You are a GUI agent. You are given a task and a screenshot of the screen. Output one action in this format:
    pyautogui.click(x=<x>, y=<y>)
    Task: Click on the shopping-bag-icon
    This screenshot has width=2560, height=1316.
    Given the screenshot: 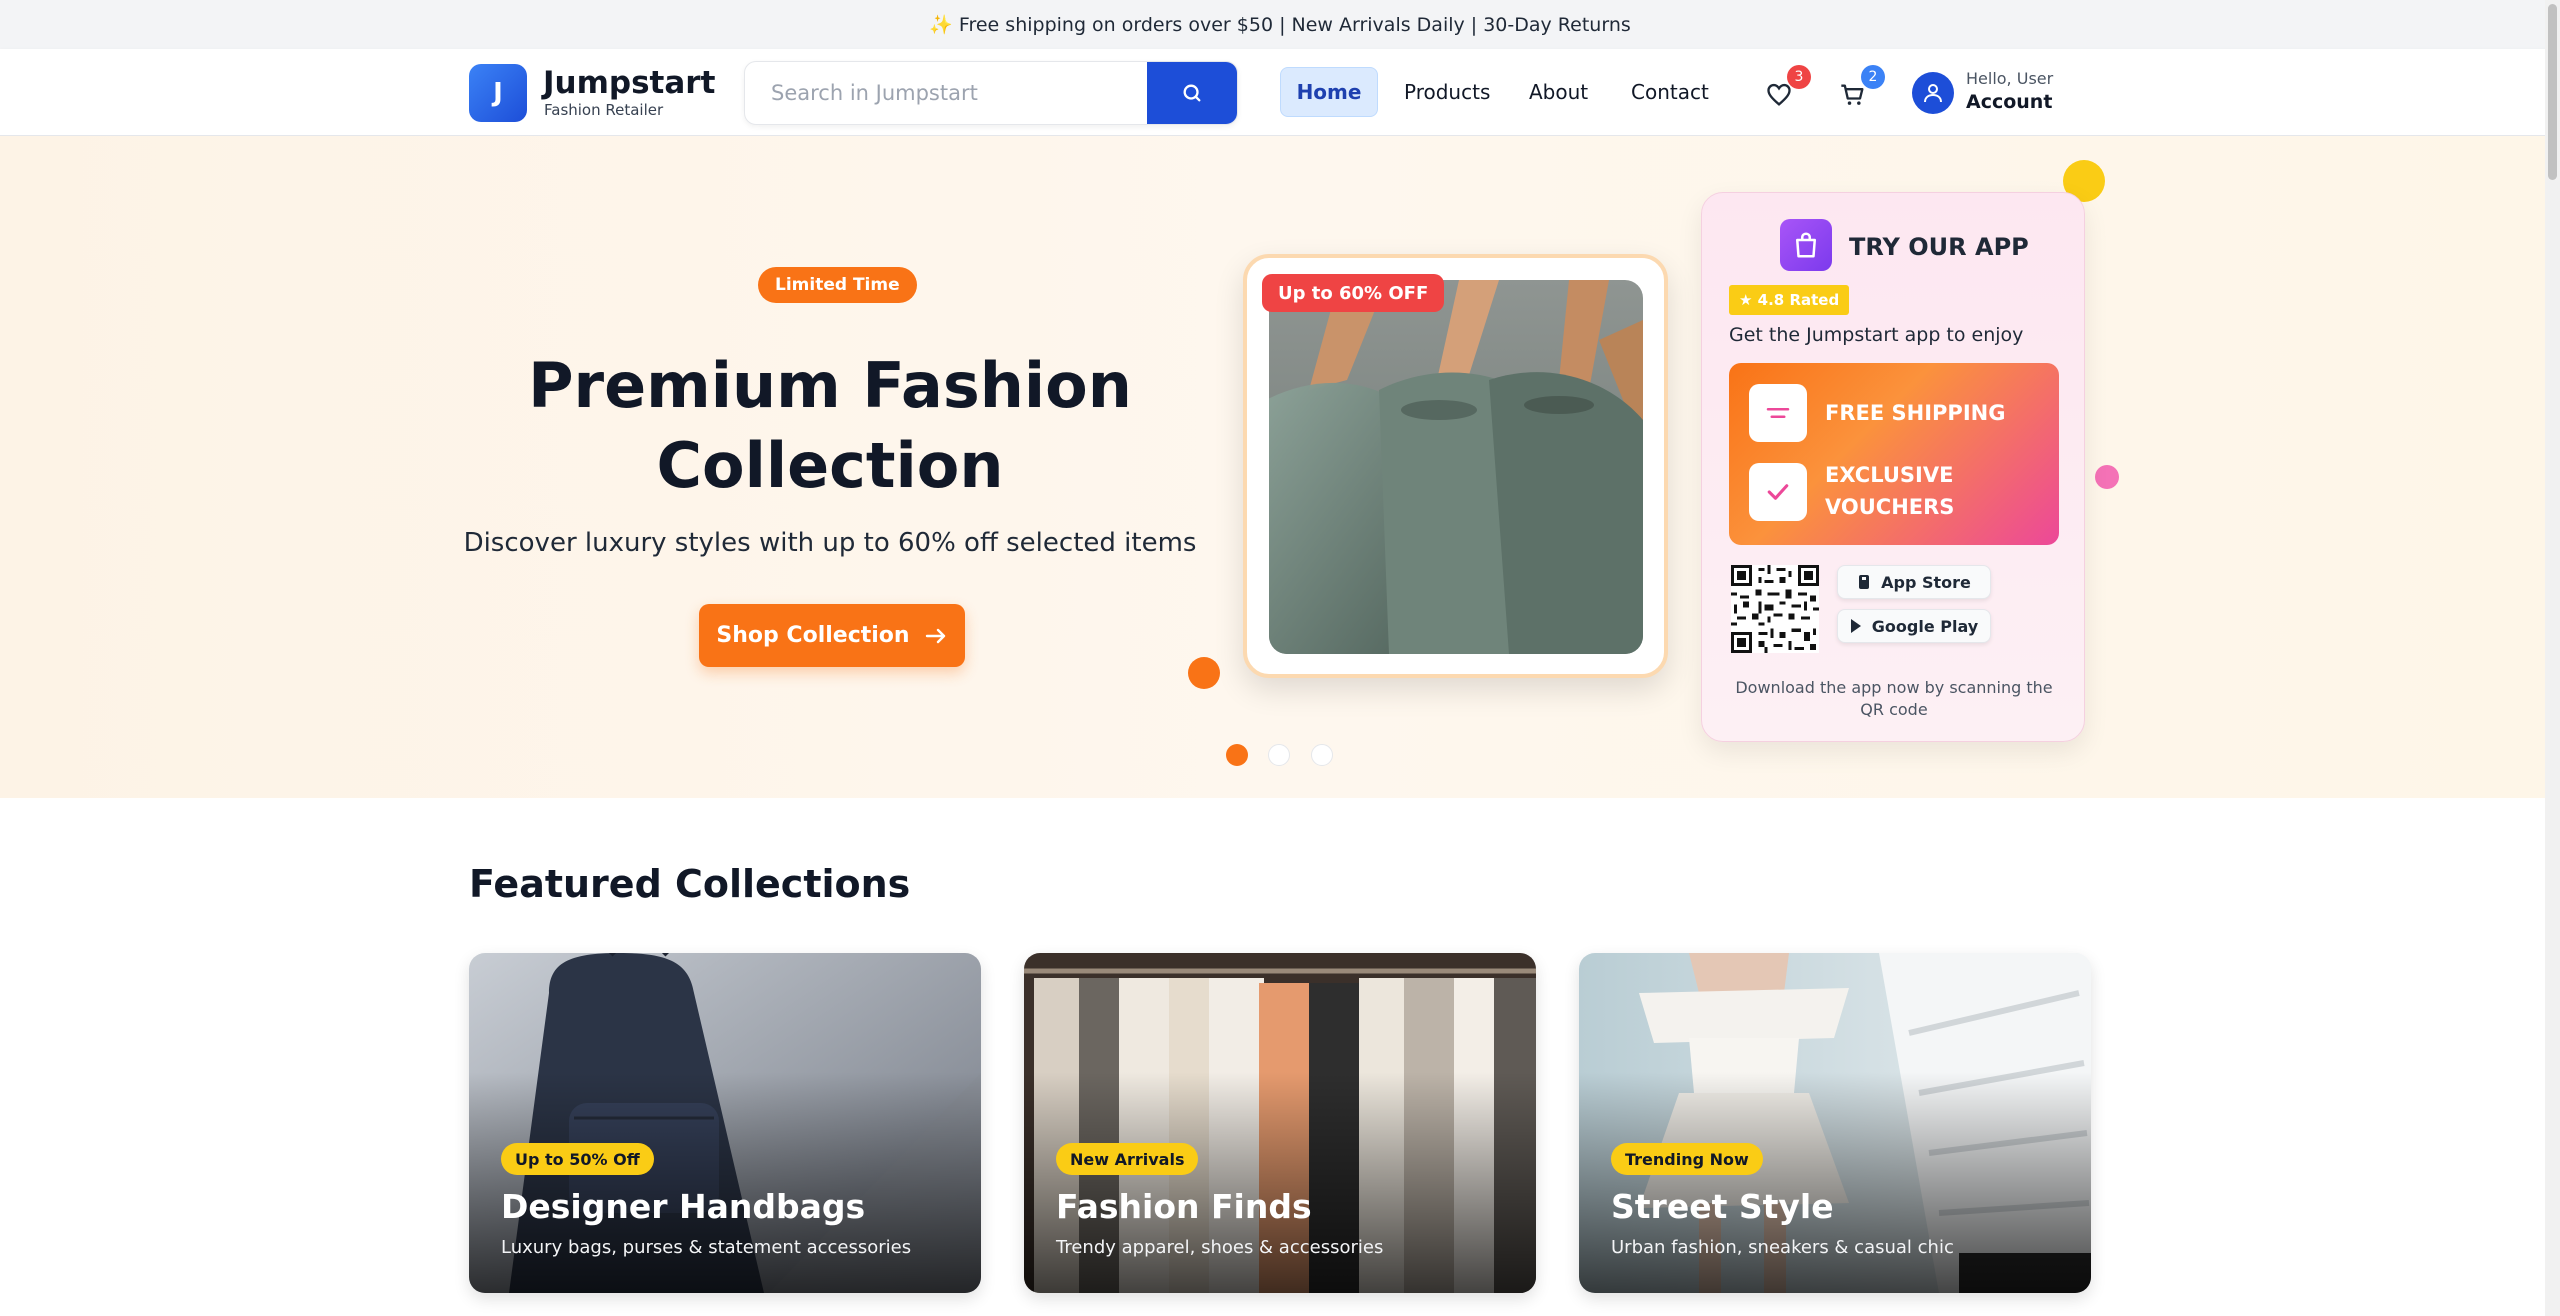 What is the action you would take?
    pyautogui.click(x=1806, y=245)
    